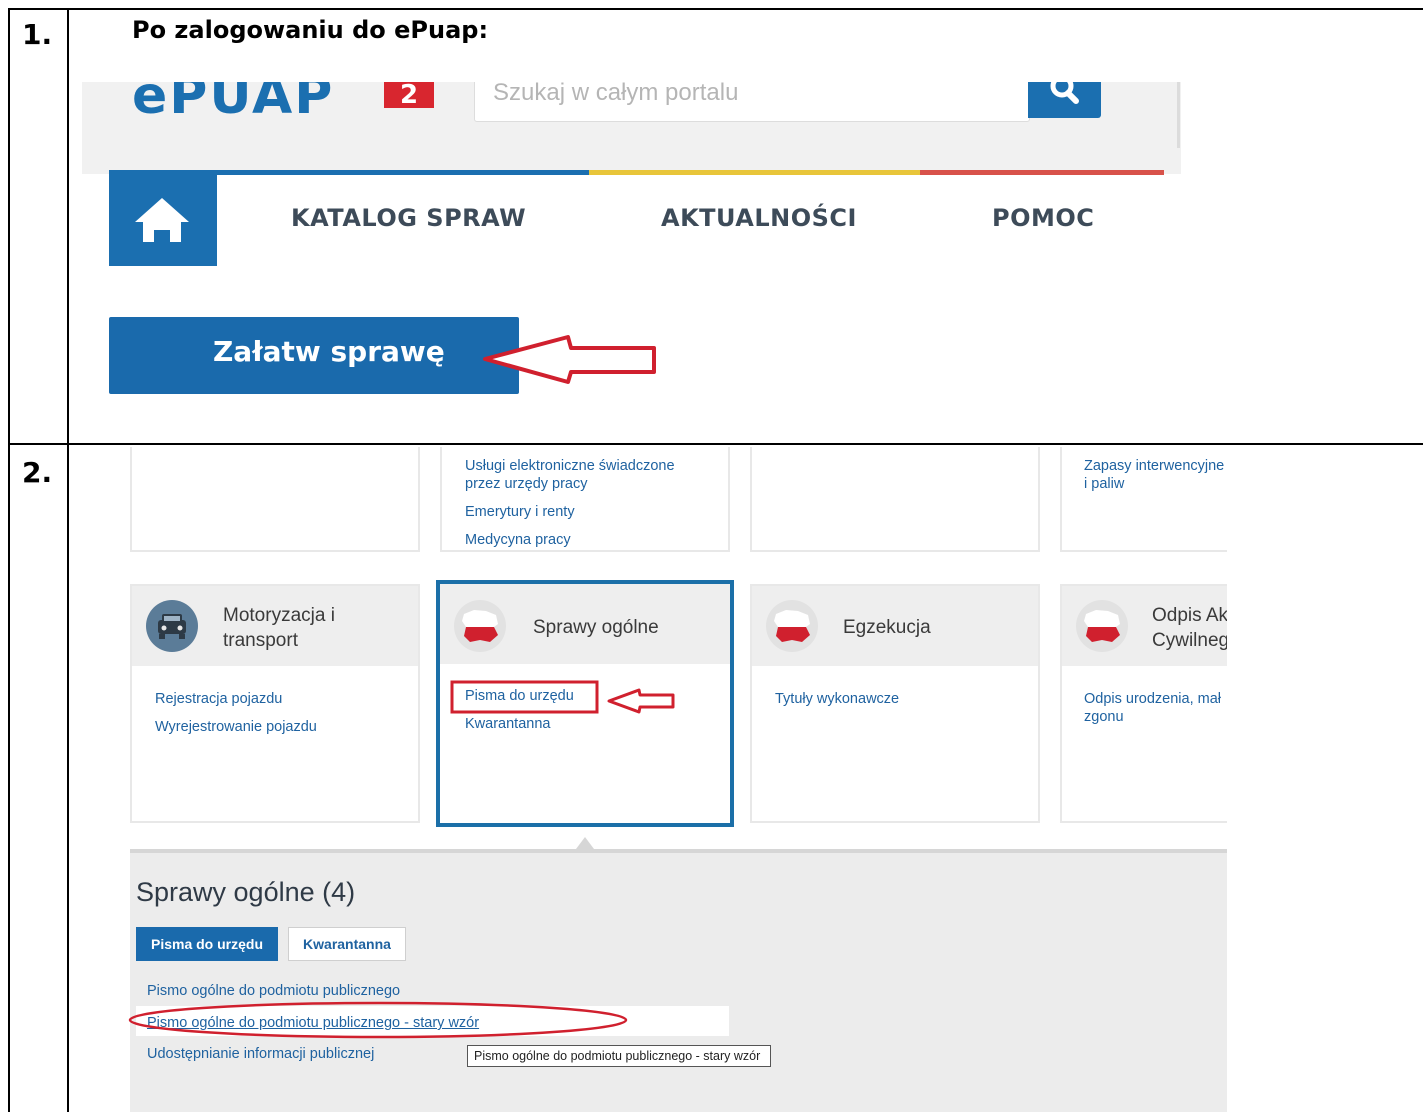  I want to click on nav-aktualnosci: AKTUALNOŚCI, so click(759, 218).